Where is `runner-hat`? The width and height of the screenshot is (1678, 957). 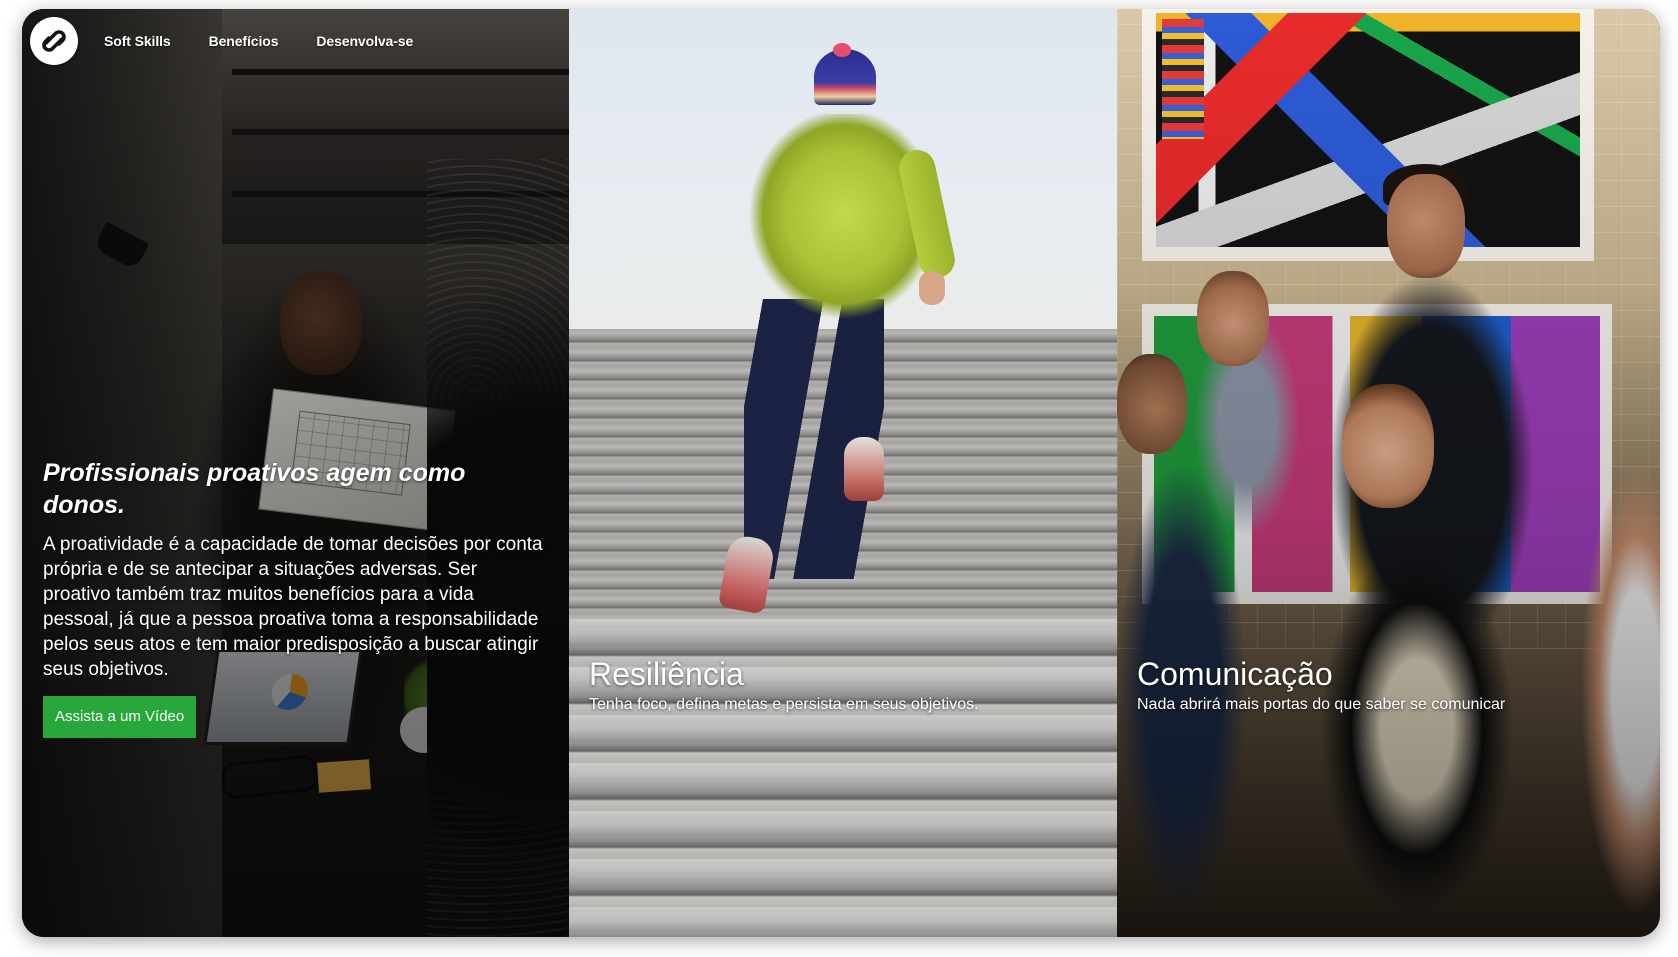 runner-hat is located at coordinates (845, 77).